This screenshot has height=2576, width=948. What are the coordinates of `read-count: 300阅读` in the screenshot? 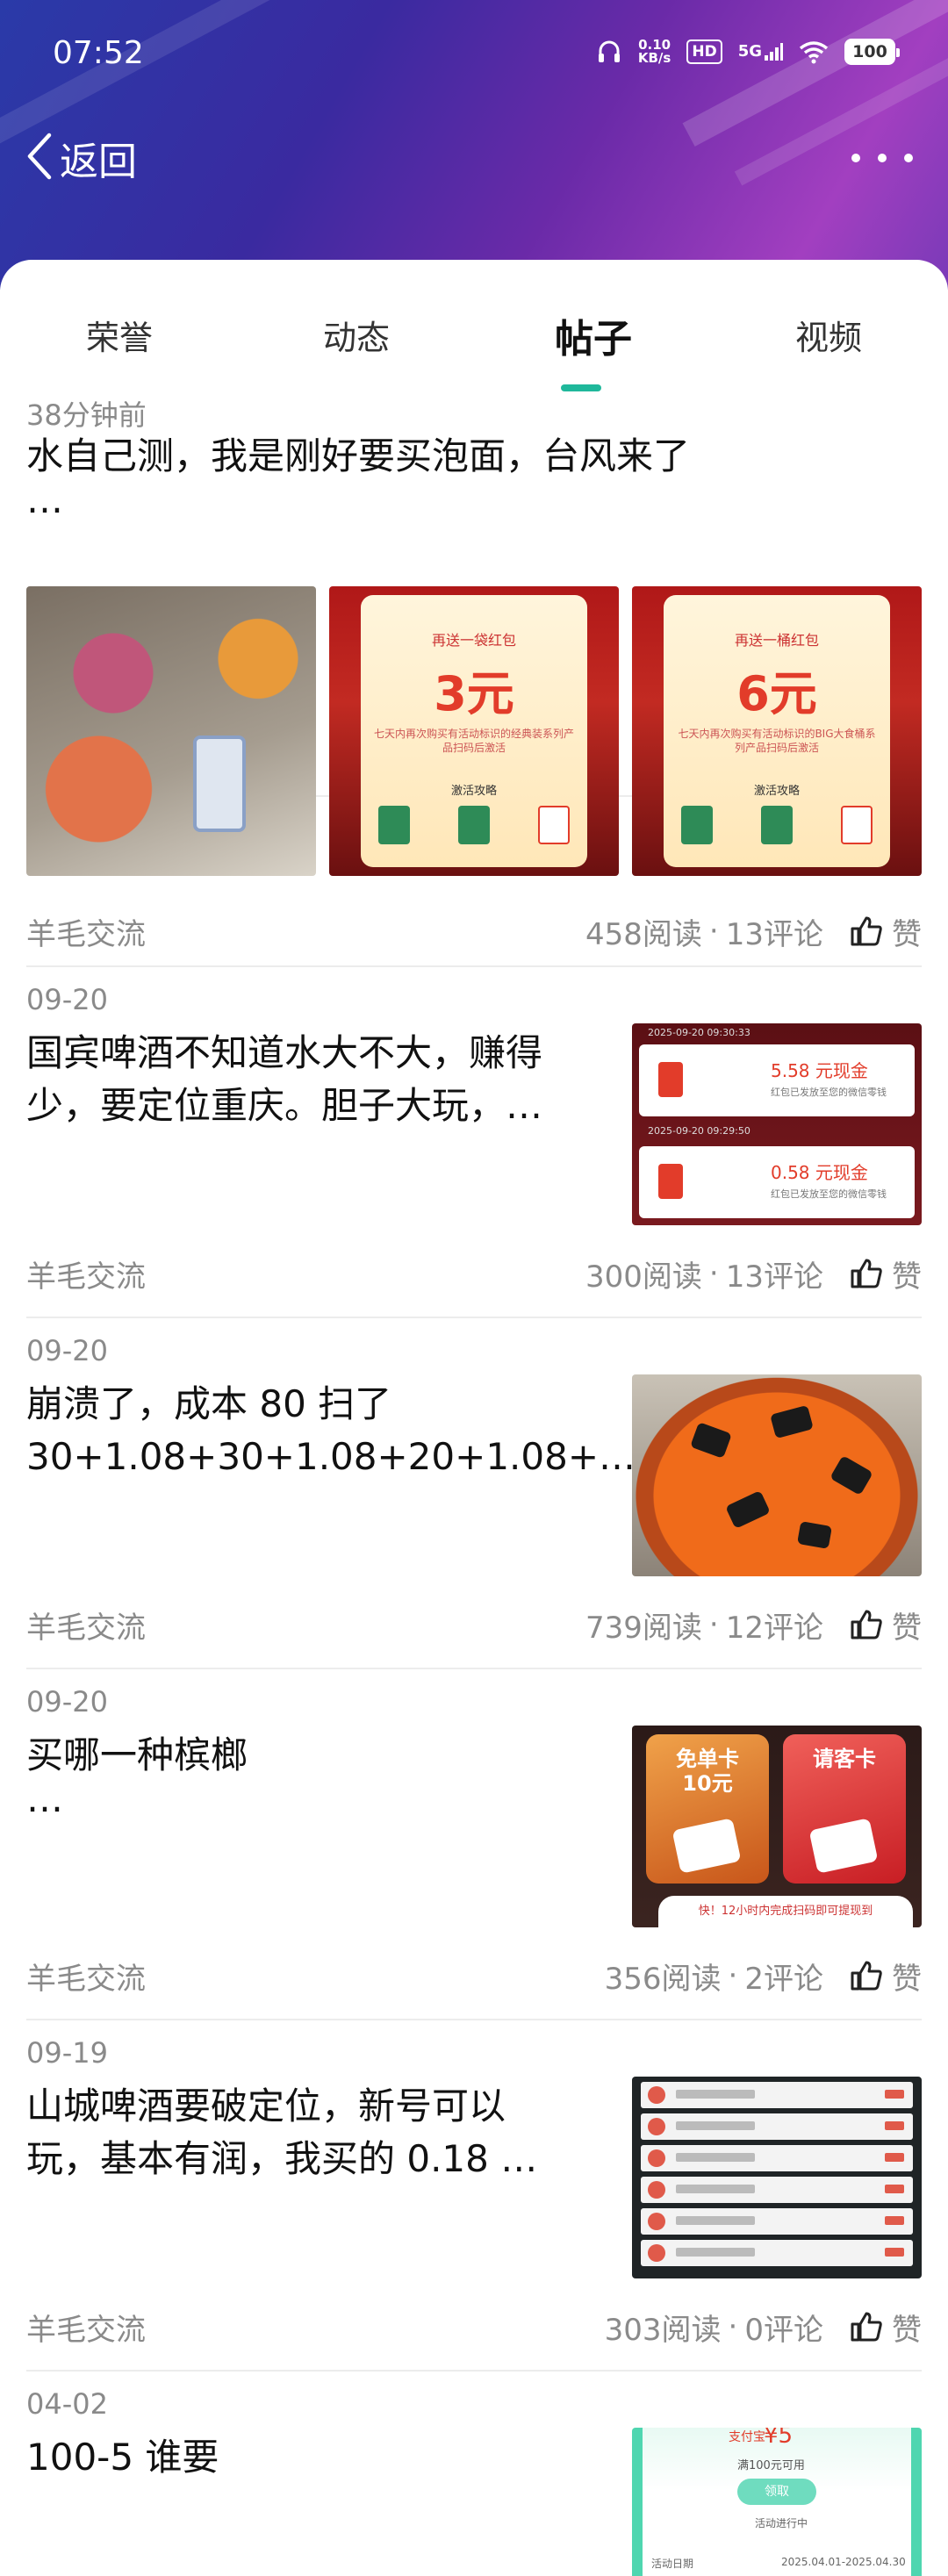 It's located at (643, 1277).